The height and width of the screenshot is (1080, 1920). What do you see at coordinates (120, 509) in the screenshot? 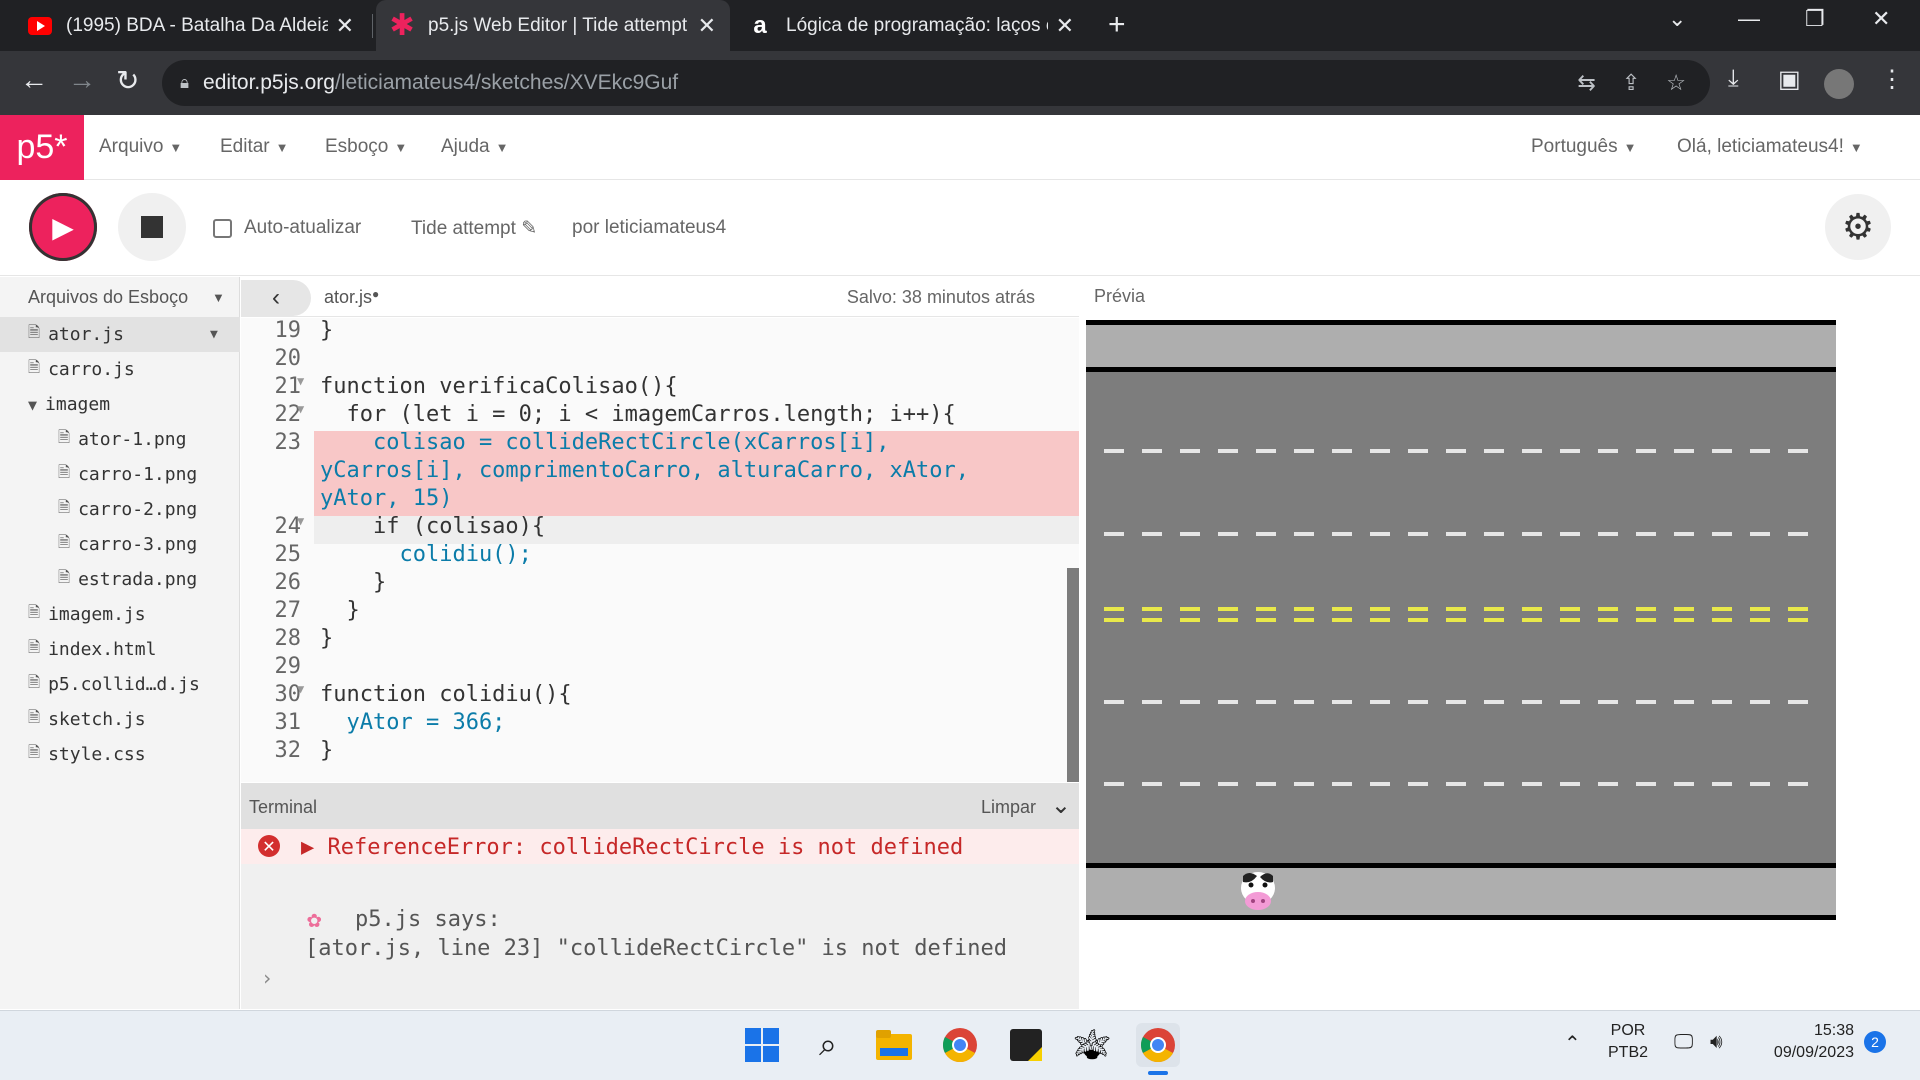
I see `file-item: 🗎︎ carro-2.png` at bounding box center [120, 509].